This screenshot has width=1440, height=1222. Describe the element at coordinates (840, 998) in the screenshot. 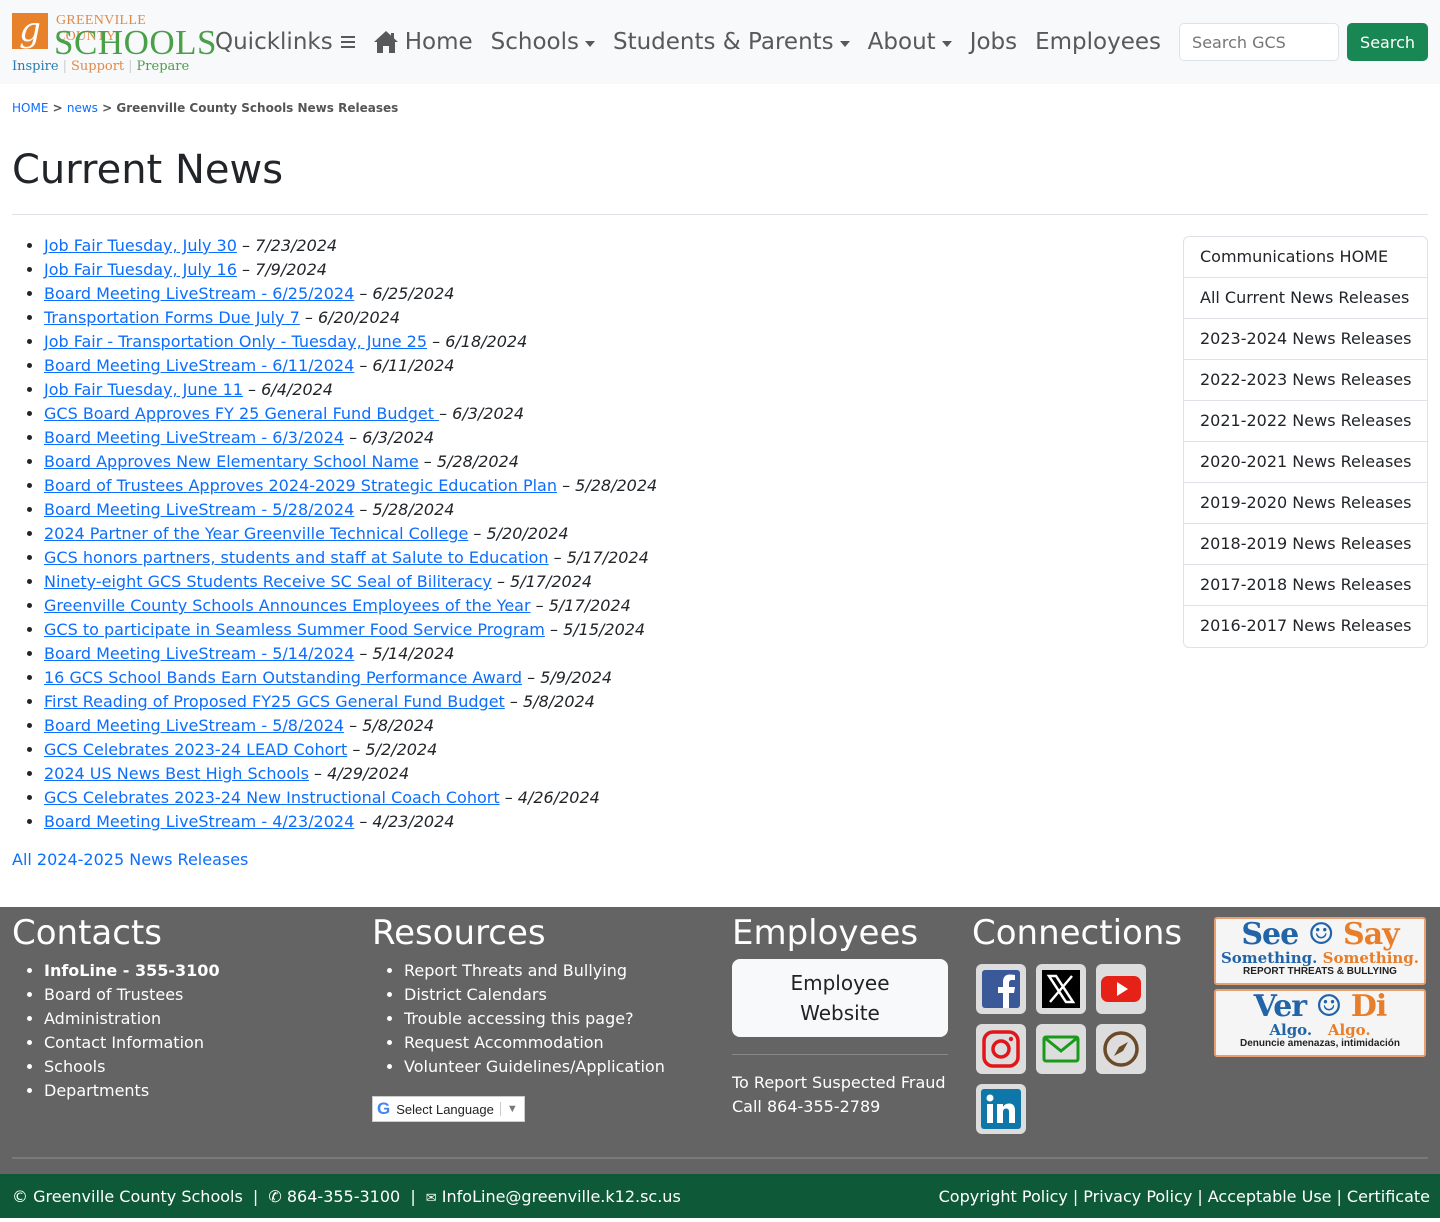

I see `employee-website-button: Employee Website` at that location.